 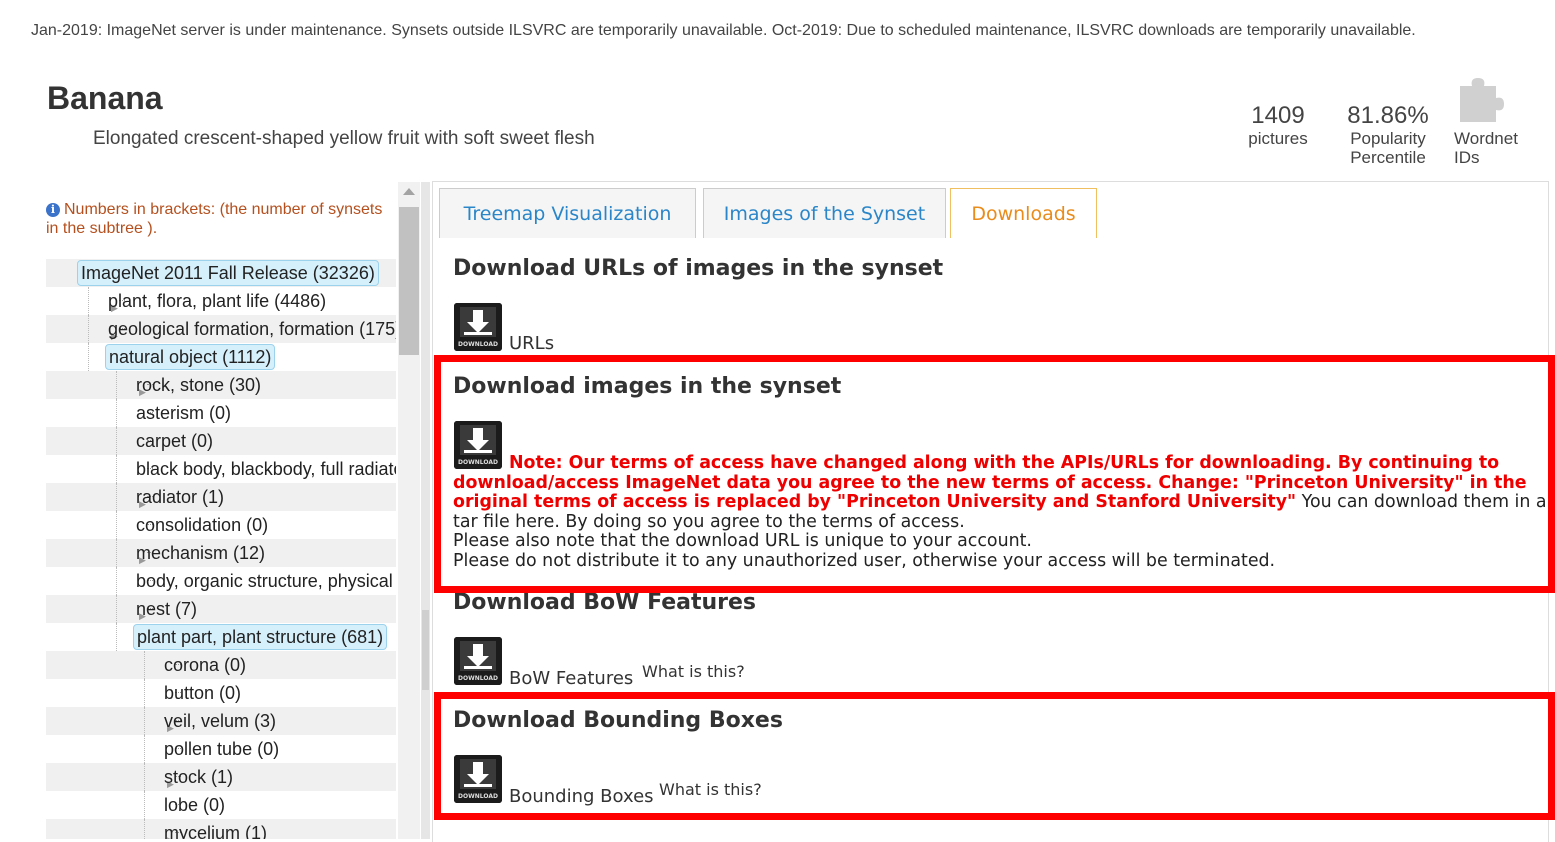 What do you see at coordinates (571, 678) in the screenshot?
I see `bow-link: BoW Features` at bounding box center [571, 678].